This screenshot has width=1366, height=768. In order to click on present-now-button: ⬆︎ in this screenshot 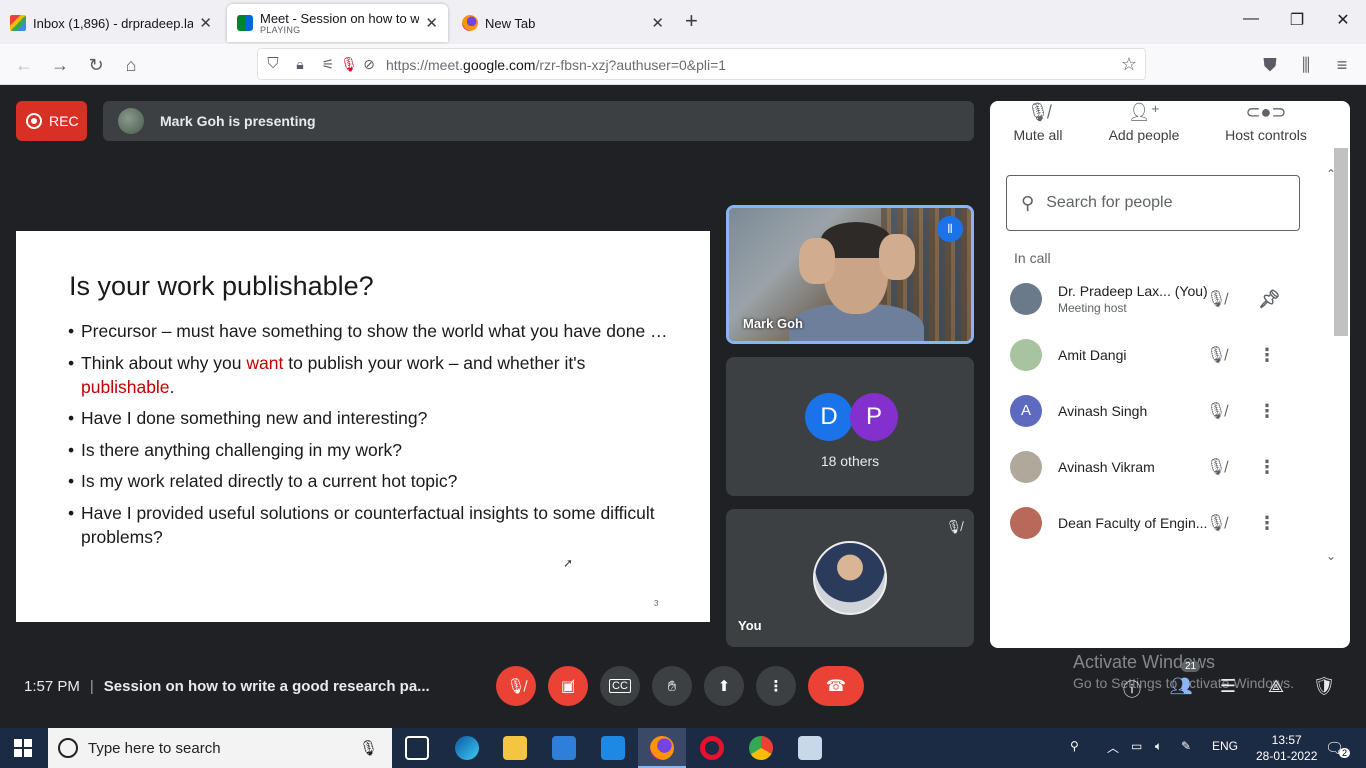, I will do `click(724, 686)`.